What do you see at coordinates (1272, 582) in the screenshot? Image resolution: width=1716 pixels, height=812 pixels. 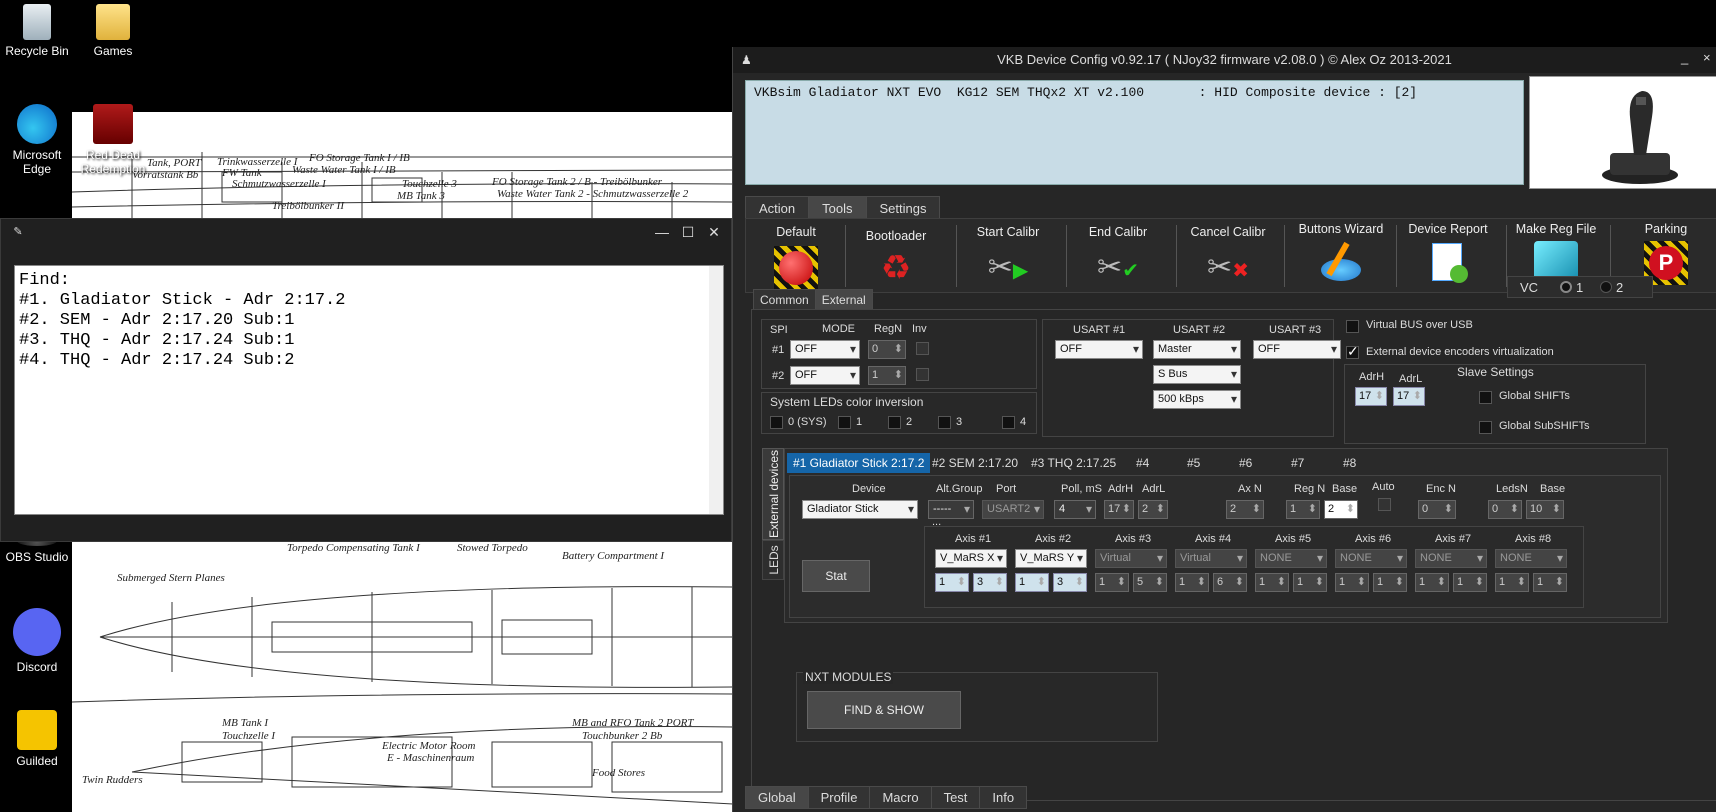 I see `axis-5-spinner-a: 1` at bounding box center [1272, 582].